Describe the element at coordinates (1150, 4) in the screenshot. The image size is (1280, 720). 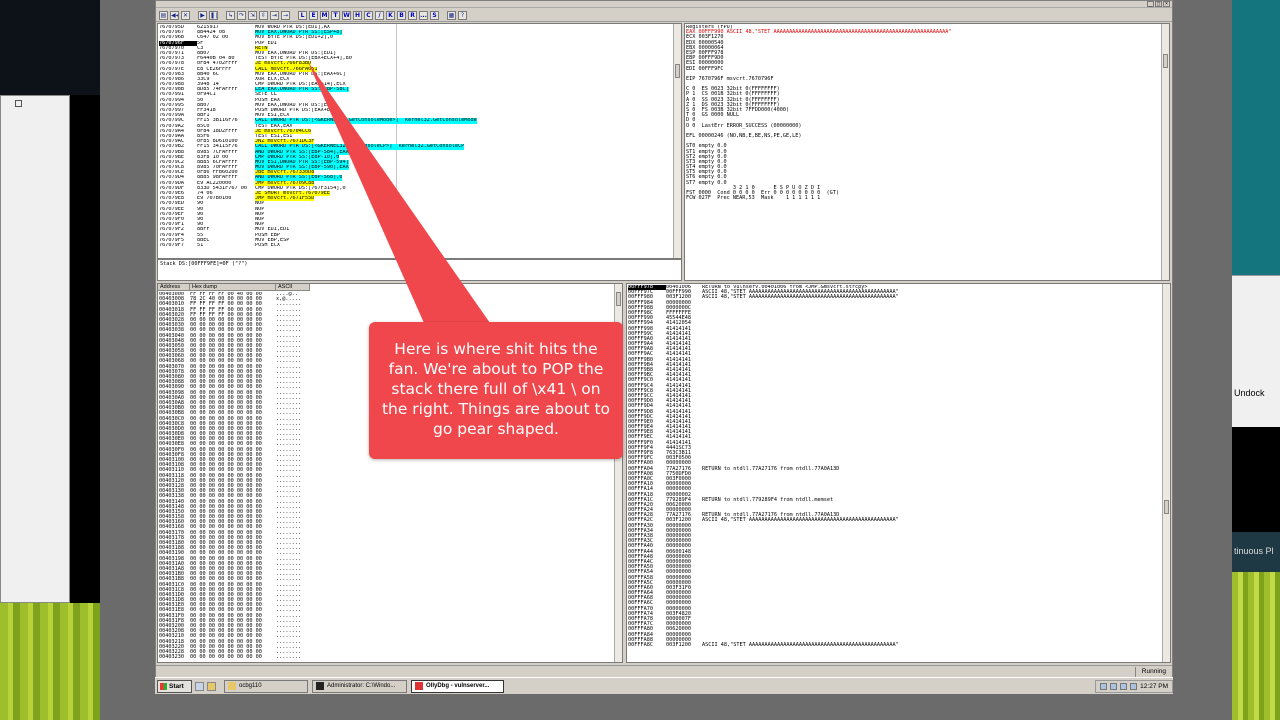
I see `minimize-button: _` at that location.